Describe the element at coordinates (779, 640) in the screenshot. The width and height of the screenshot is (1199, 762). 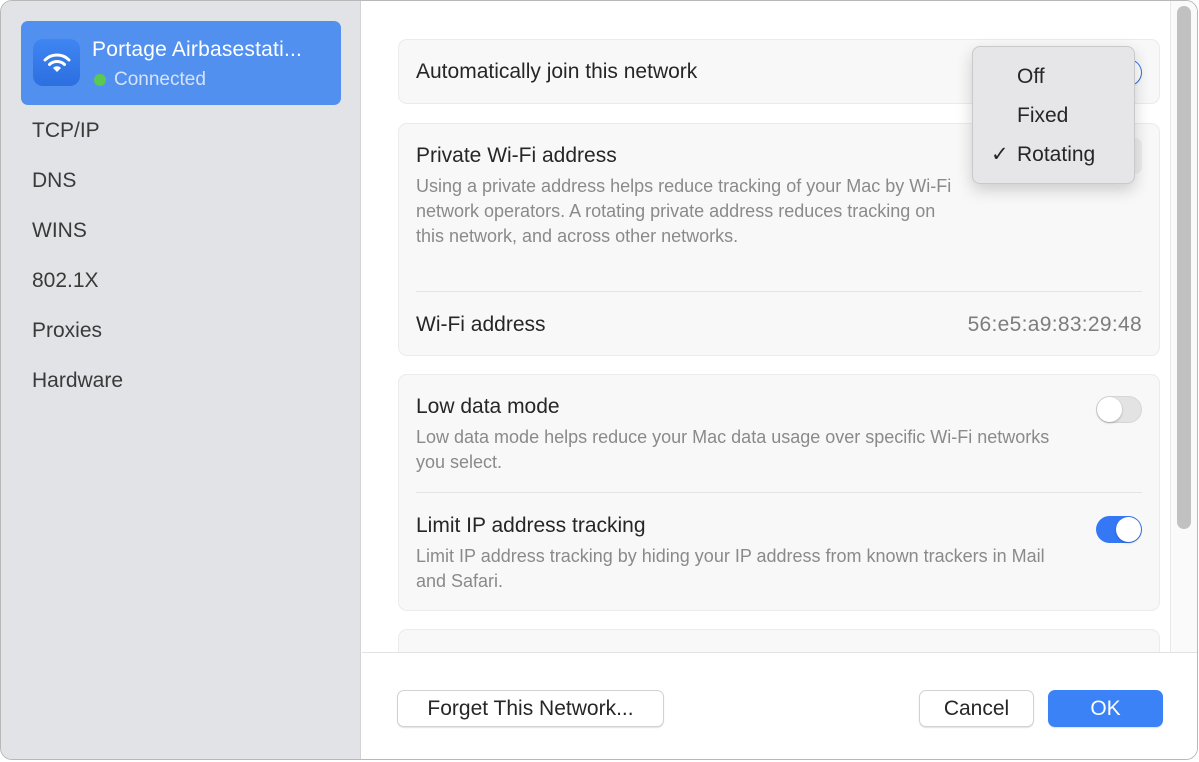
I see `next-settings-card` at that location.